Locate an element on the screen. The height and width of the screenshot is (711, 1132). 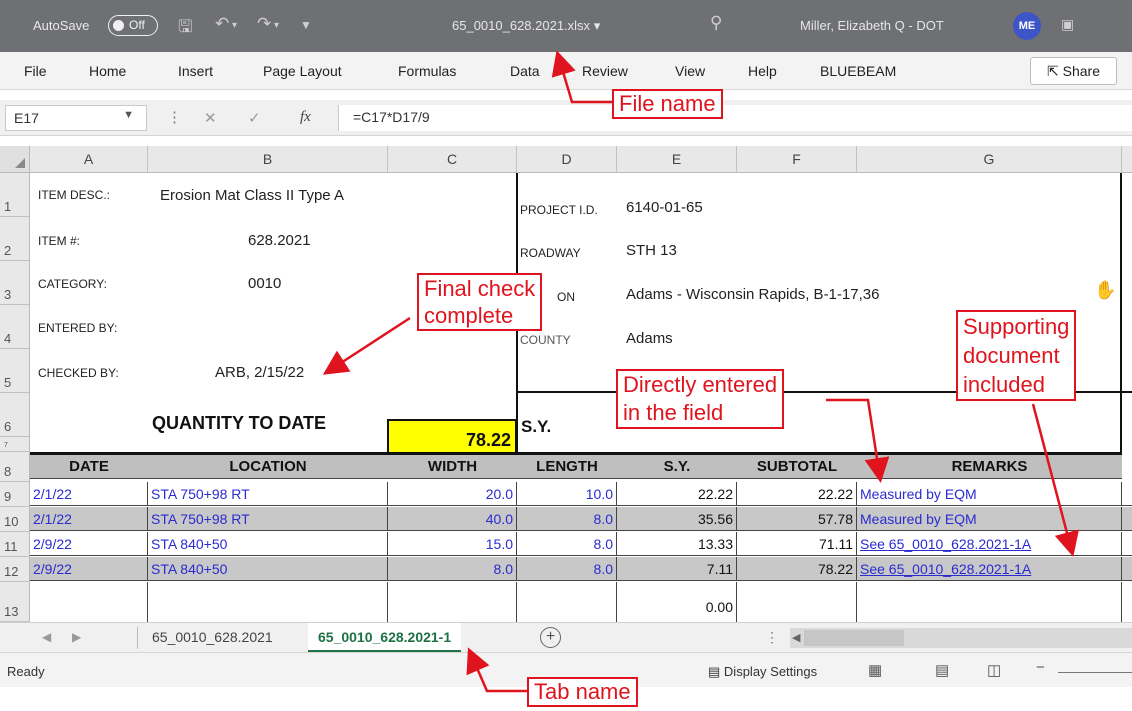
length-cell: 10.0 is located at coordinates (567, 494).